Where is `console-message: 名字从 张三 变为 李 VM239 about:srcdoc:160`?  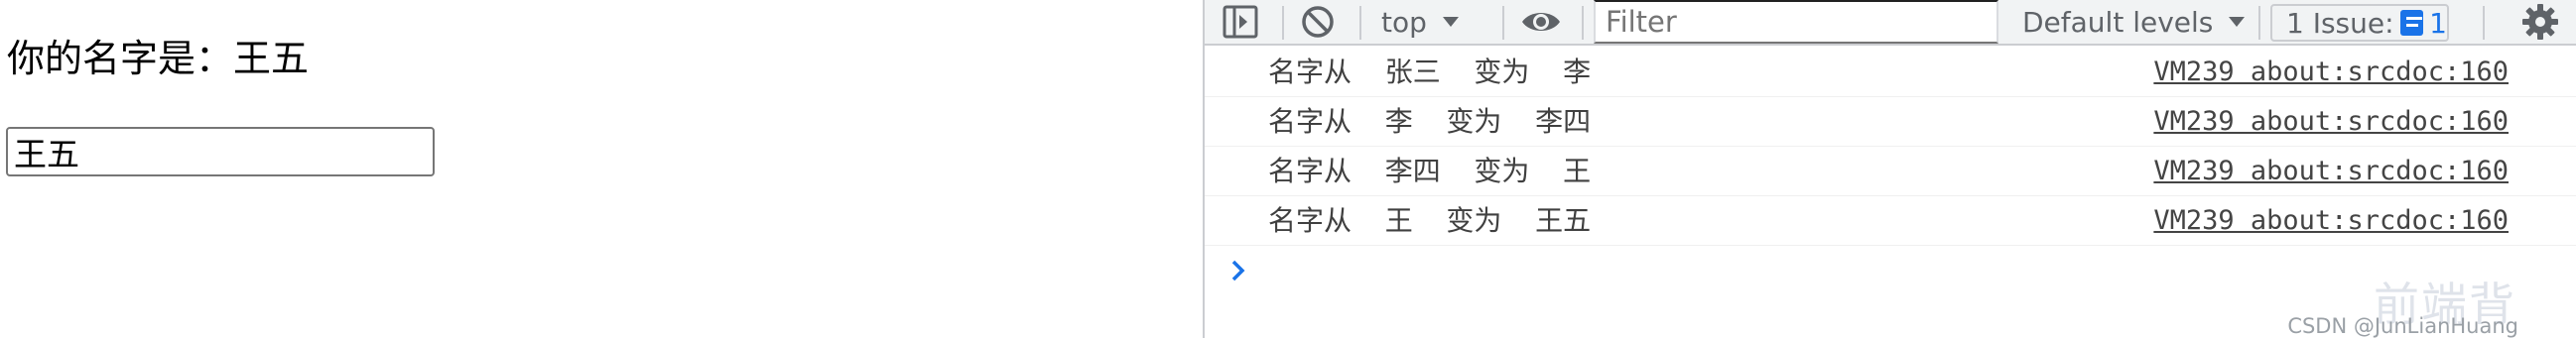
console-message: 名字从 张三 变为 李 VM239 about:srcdoc:160 is located at coordinates (1891, 72).